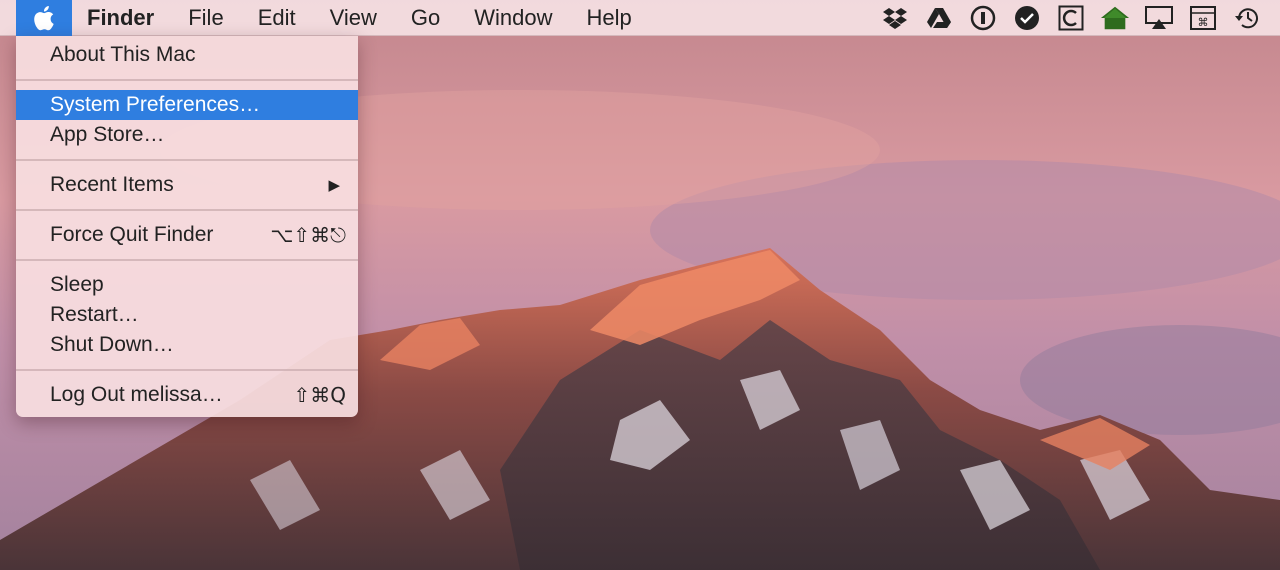 The height and width of the screenshot is (570, 1280). Describe the element at coordinates (939, 18) in the screenshot. I see `google-drive-icon` at that location.